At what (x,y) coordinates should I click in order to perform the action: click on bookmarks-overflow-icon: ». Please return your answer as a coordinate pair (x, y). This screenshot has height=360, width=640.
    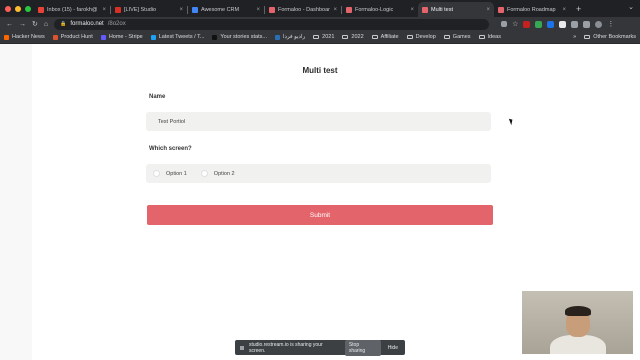
    Looking at the image, I should click on (574, 37).